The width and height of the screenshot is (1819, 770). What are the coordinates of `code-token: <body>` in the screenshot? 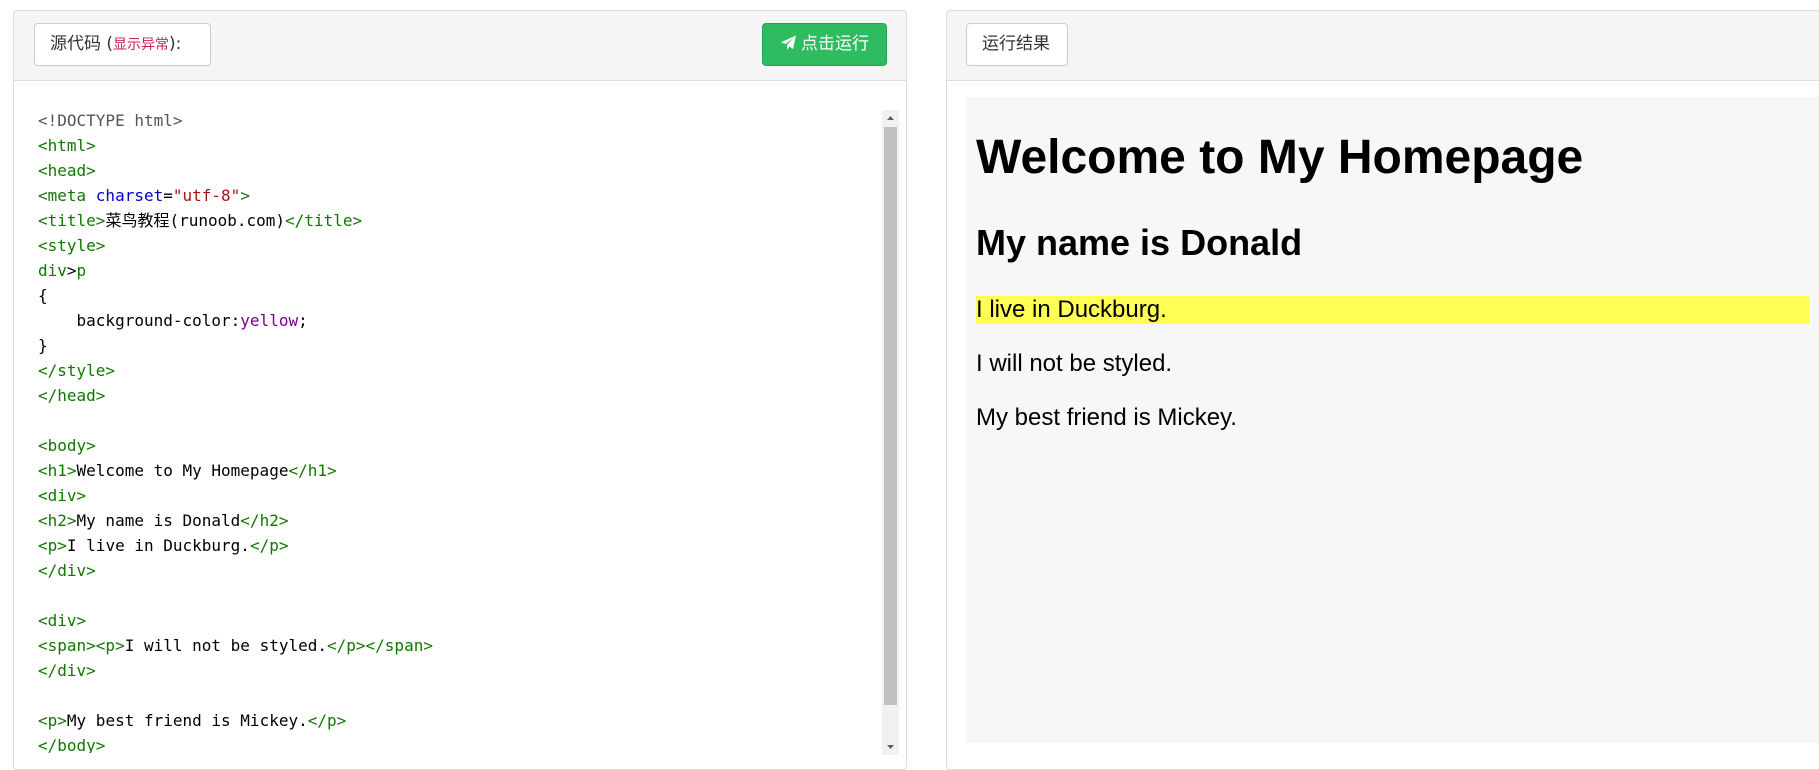 It's located at (67, 445).